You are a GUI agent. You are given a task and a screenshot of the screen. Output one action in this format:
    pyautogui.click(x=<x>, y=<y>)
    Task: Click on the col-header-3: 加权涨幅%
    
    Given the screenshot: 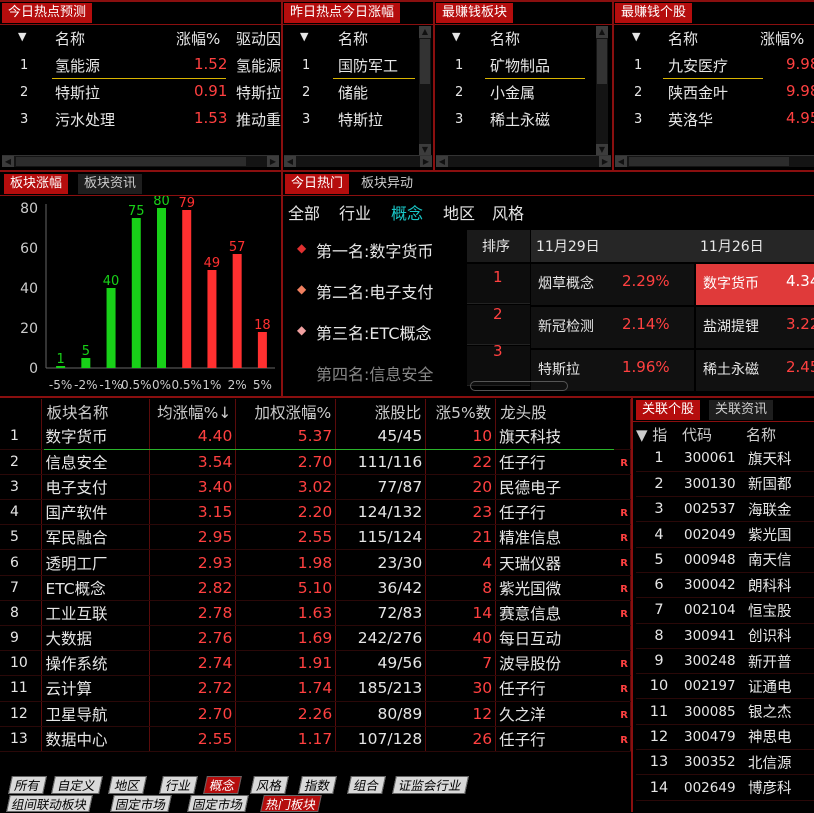 What is the action you would take?
    pyautogui.click(x=286, y=411)
    